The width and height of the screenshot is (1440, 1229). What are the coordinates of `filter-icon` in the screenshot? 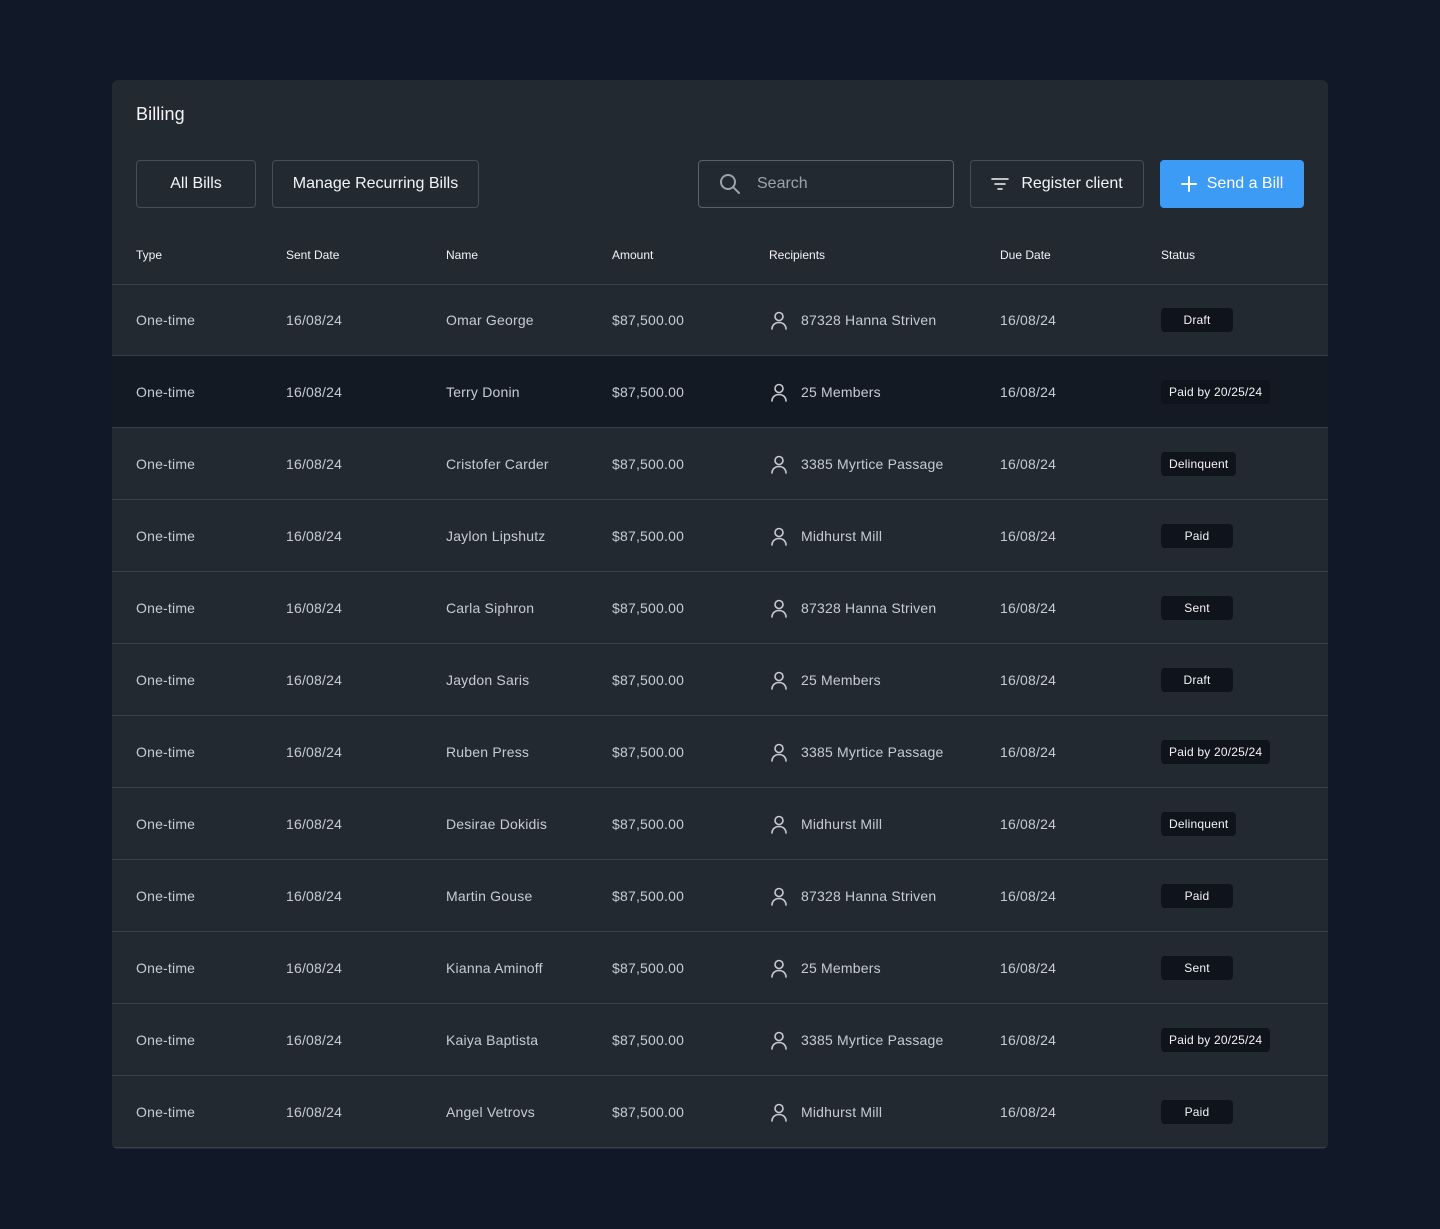 It's located at (1000, 184).